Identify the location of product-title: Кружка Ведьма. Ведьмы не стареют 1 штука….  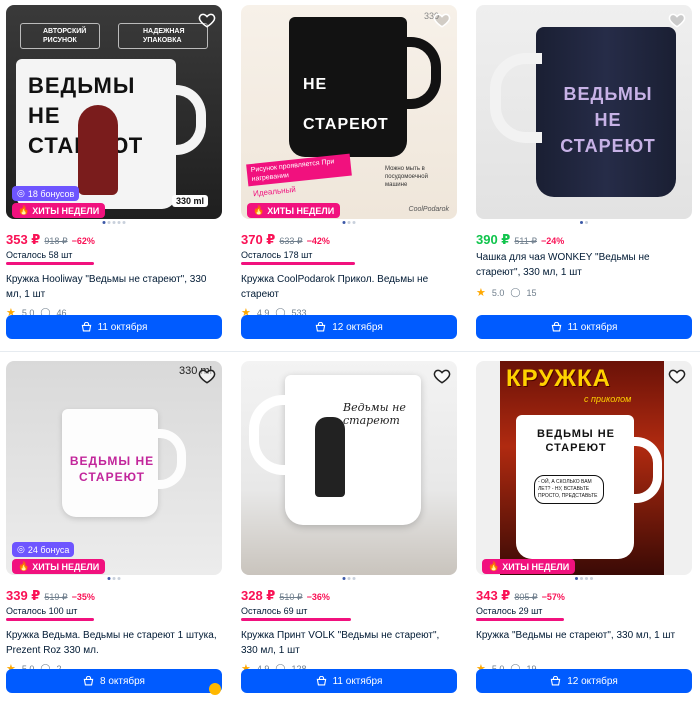
(114, 643).